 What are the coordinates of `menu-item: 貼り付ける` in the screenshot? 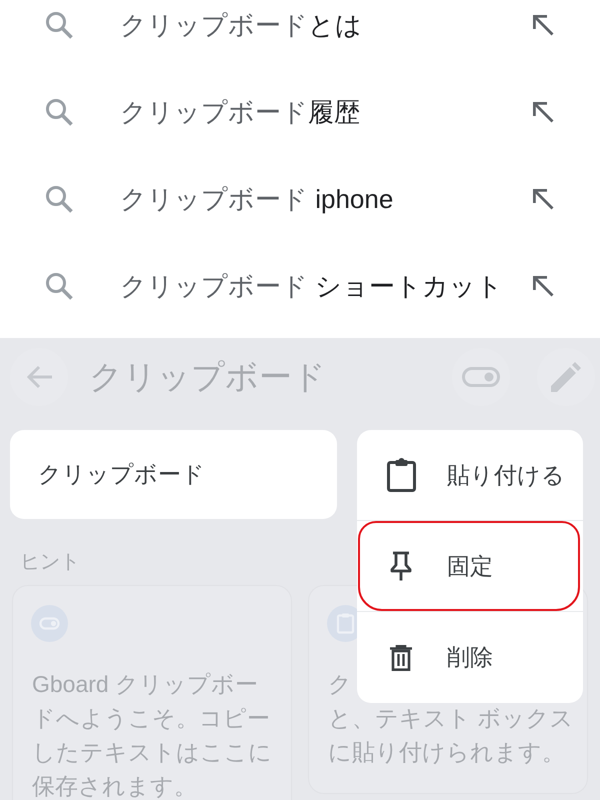 It's located at (469, 475).